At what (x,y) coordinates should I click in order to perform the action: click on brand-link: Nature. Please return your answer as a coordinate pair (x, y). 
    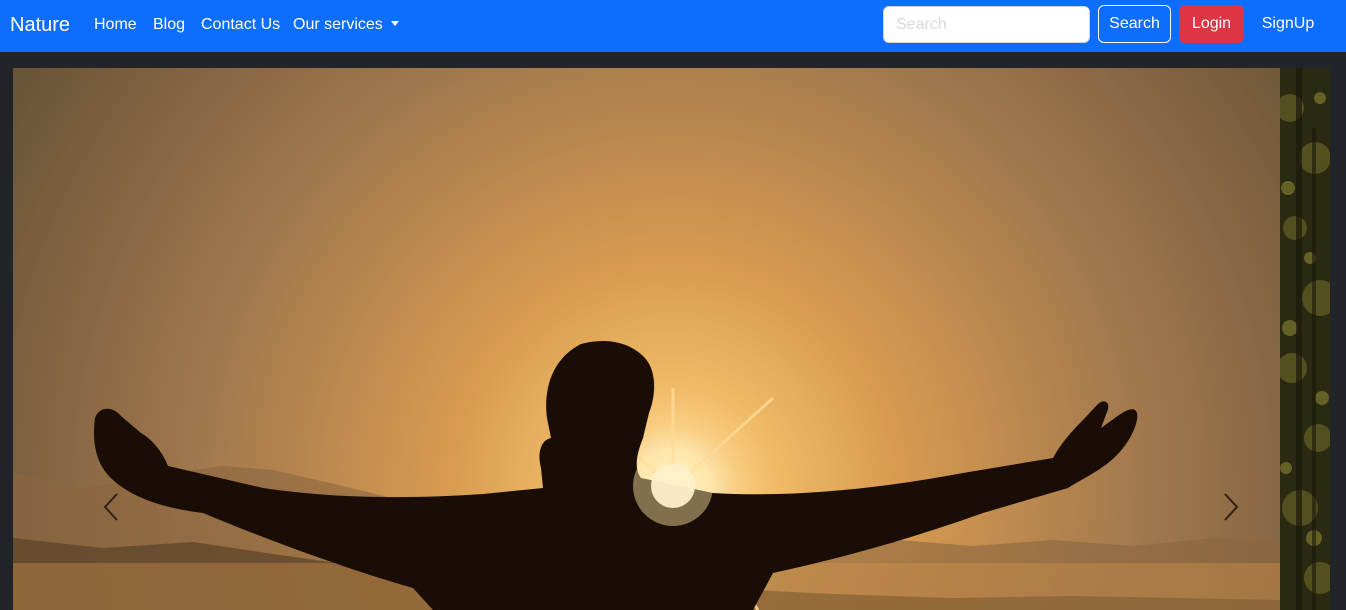
    Looking at the image, I should click on (40, 25).